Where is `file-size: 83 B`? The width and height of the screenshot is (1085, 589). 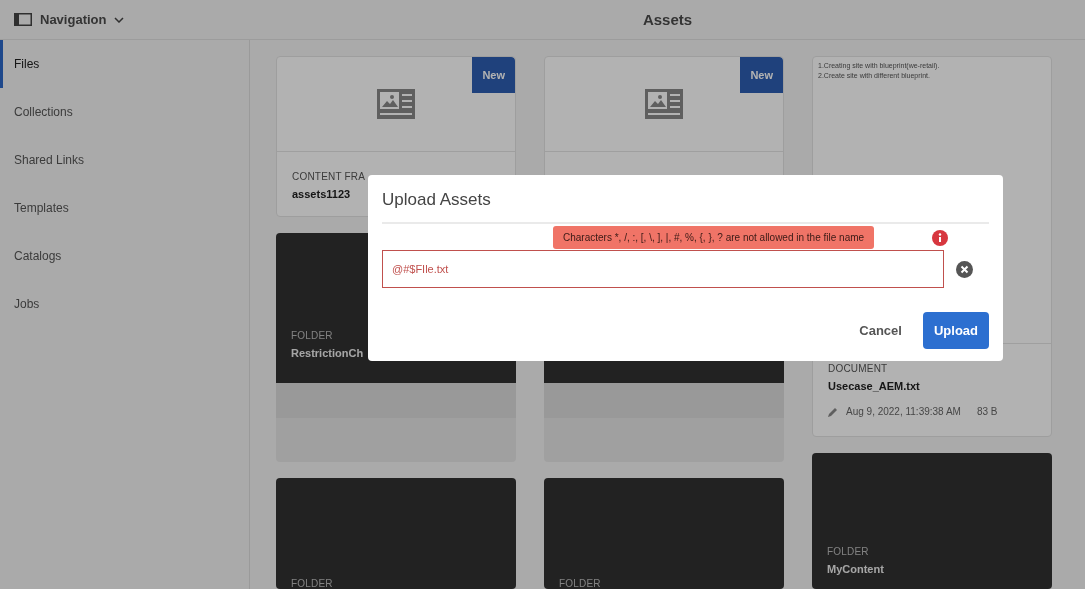 file-size: 83 B is located at coordinates (987, 411).